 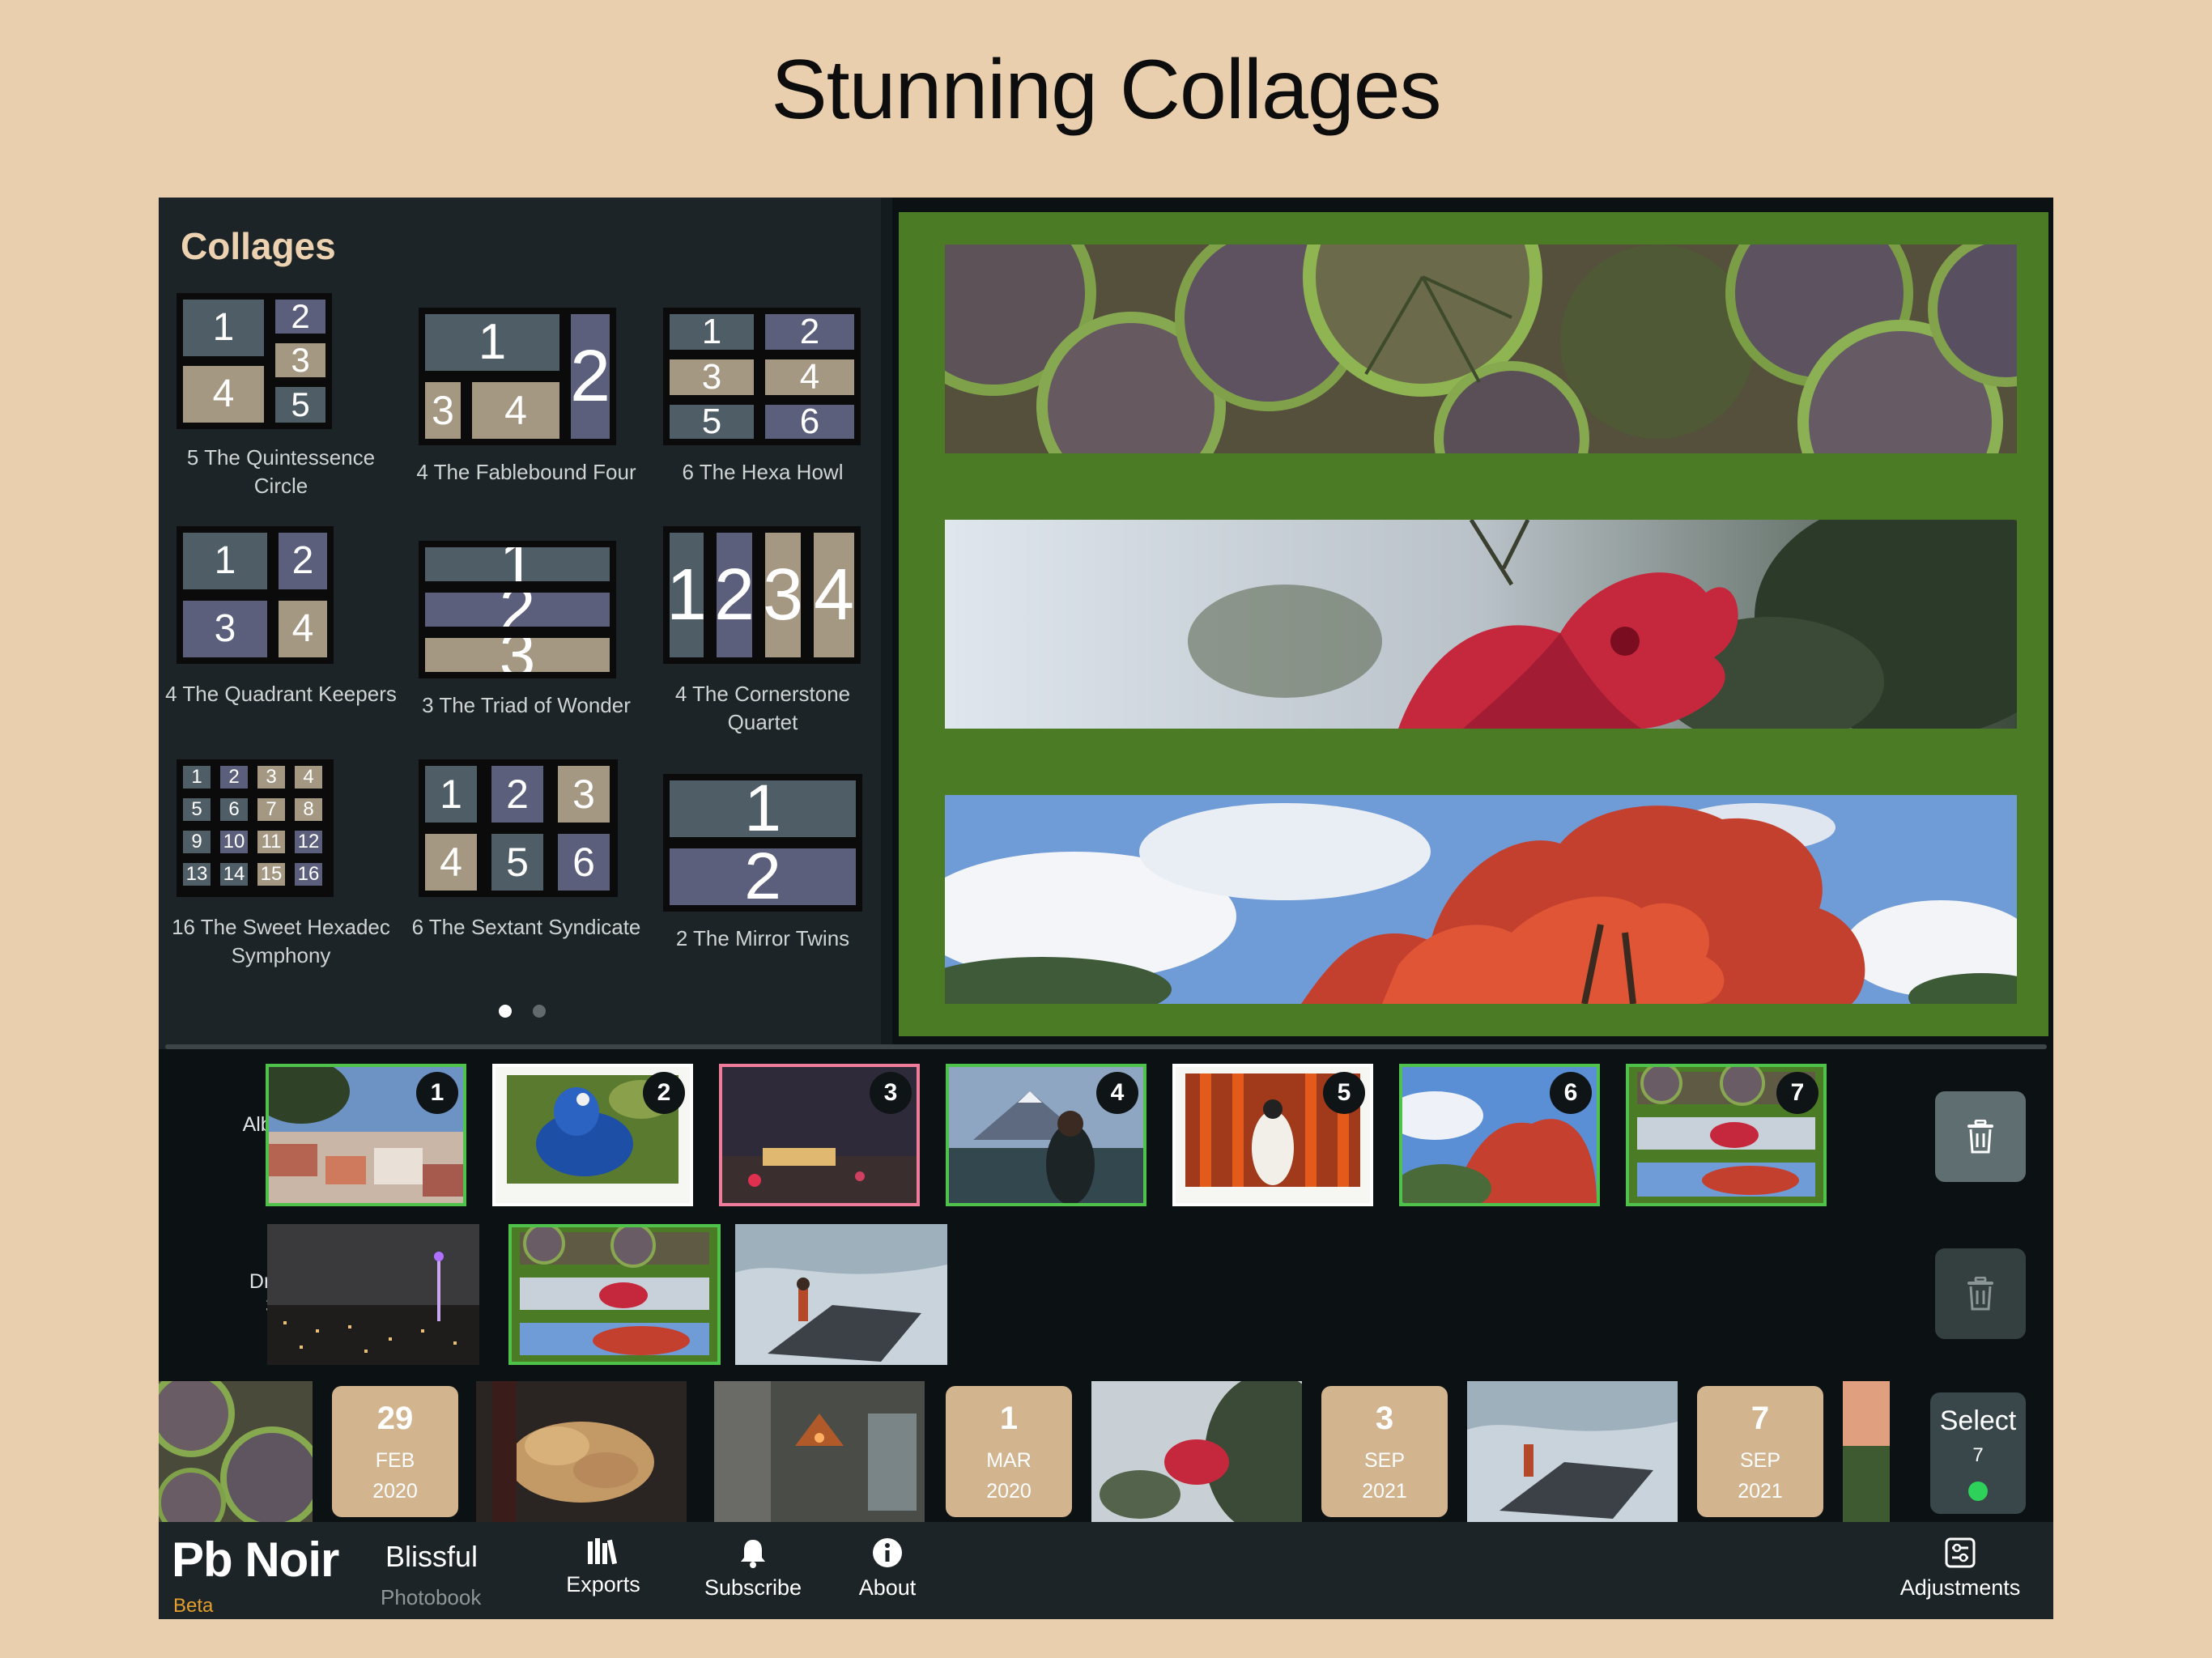 I want to click on album-photo-6: 6, so click(x=1499, y=1135).